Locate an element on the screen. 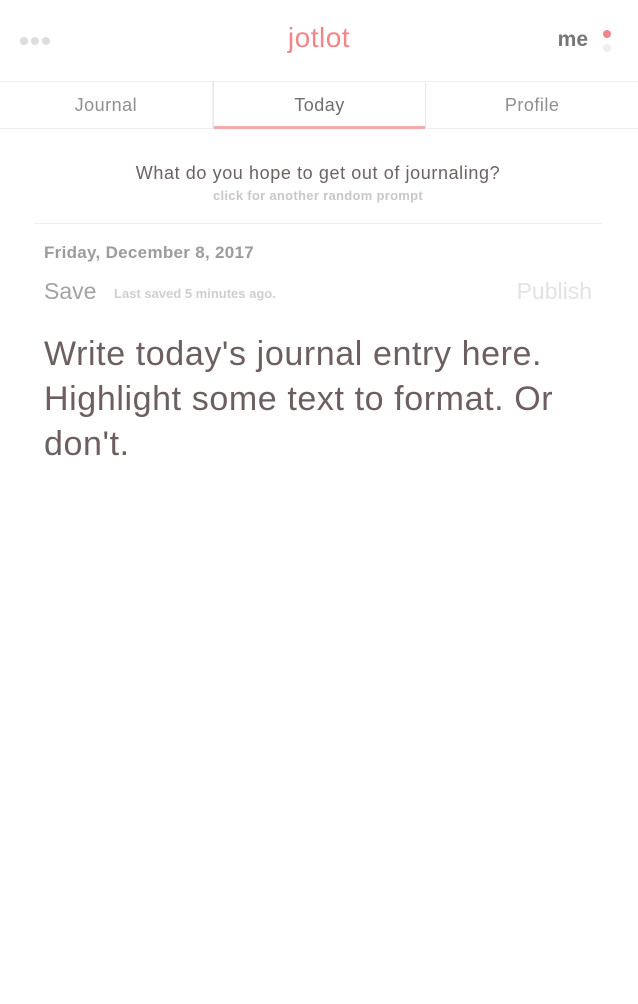  last-saved-status: Last saved 5 minutes ago. is located at coordinates (195, 293).